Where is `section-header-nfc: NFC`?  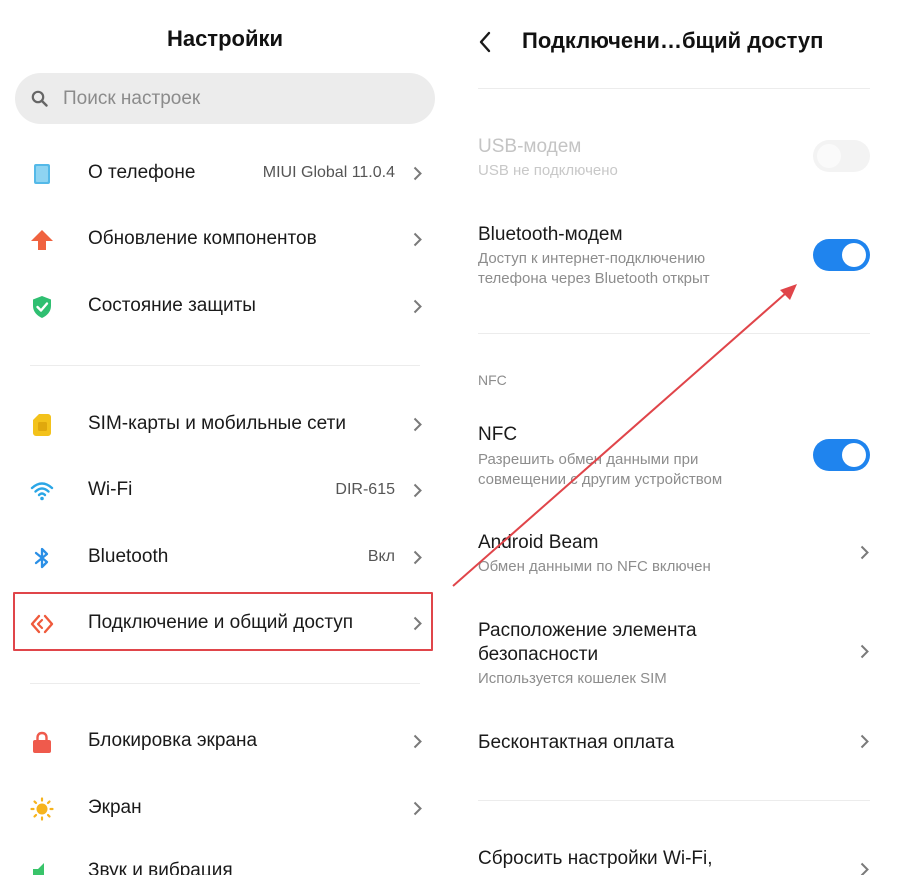 section-header-nfc: NFC is located at coordinates (492, 380).